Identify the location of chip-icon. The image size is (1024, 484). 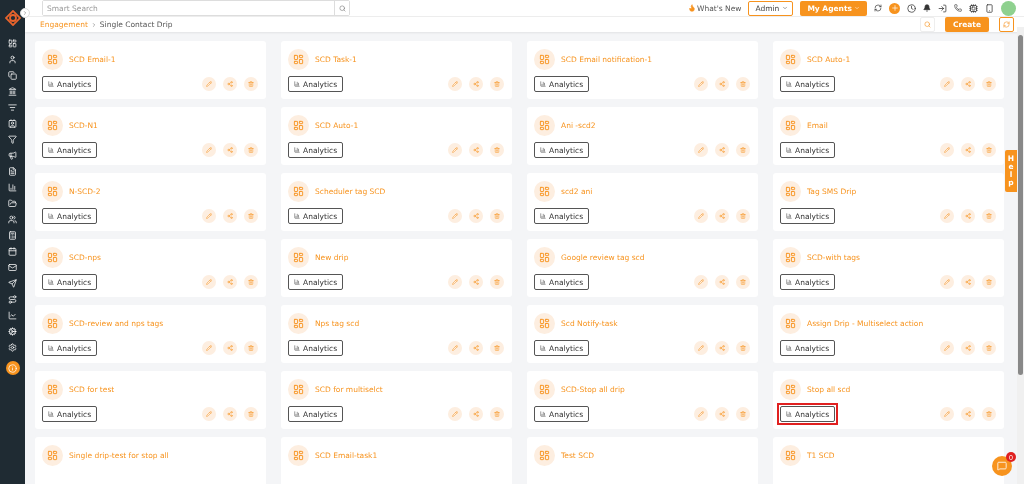
(973, 8).